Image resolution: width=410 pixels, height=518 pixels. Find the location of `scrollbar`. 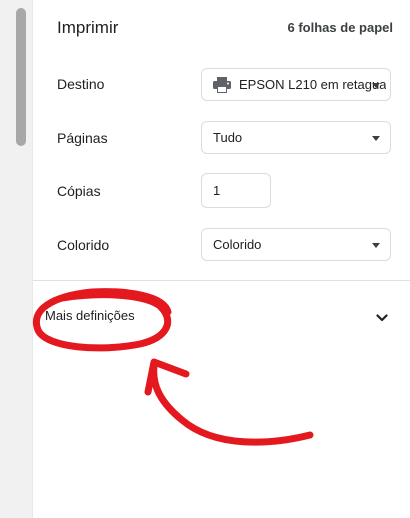

scrollbar is located at coordinates (16, 259).